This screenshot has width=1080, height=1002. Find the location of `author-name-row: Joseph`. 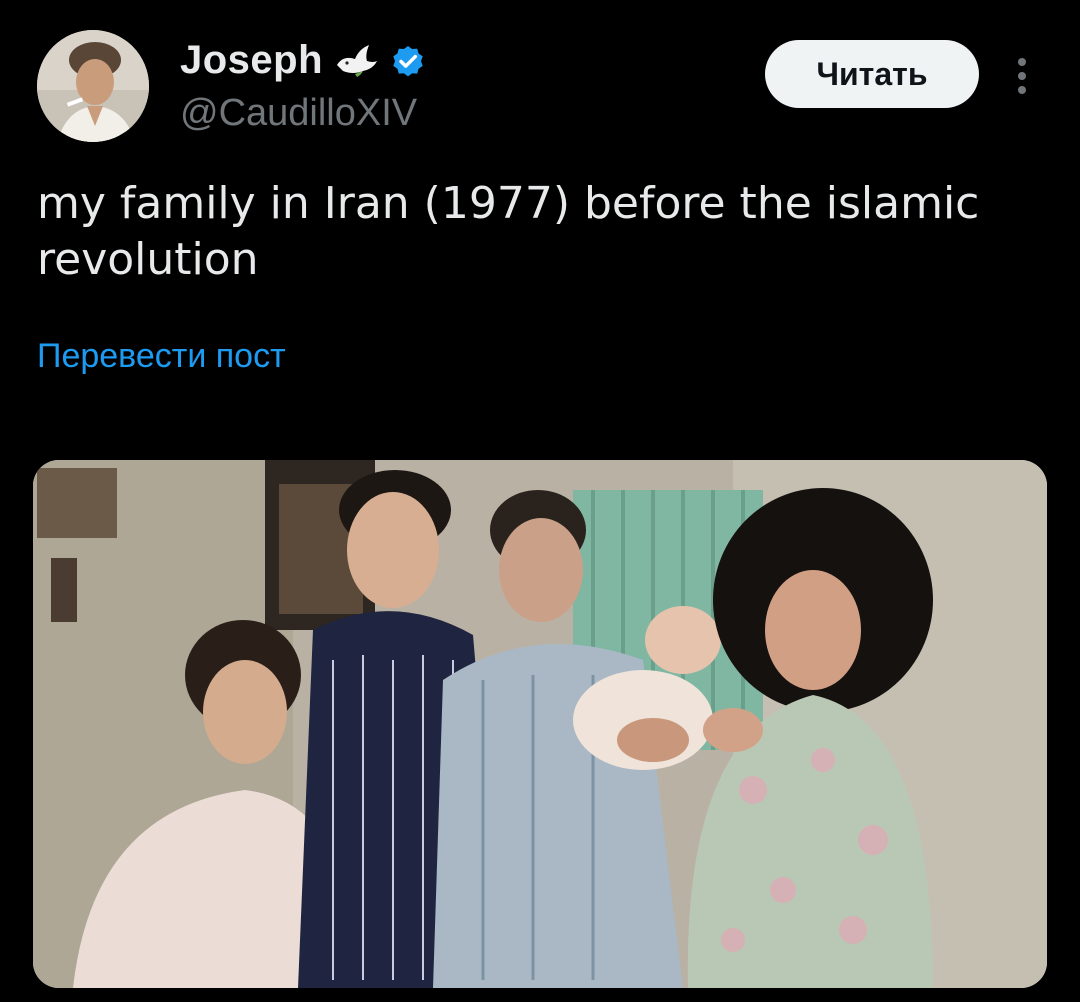

author-name-row: Joseph is located at coordinates (303, 60).